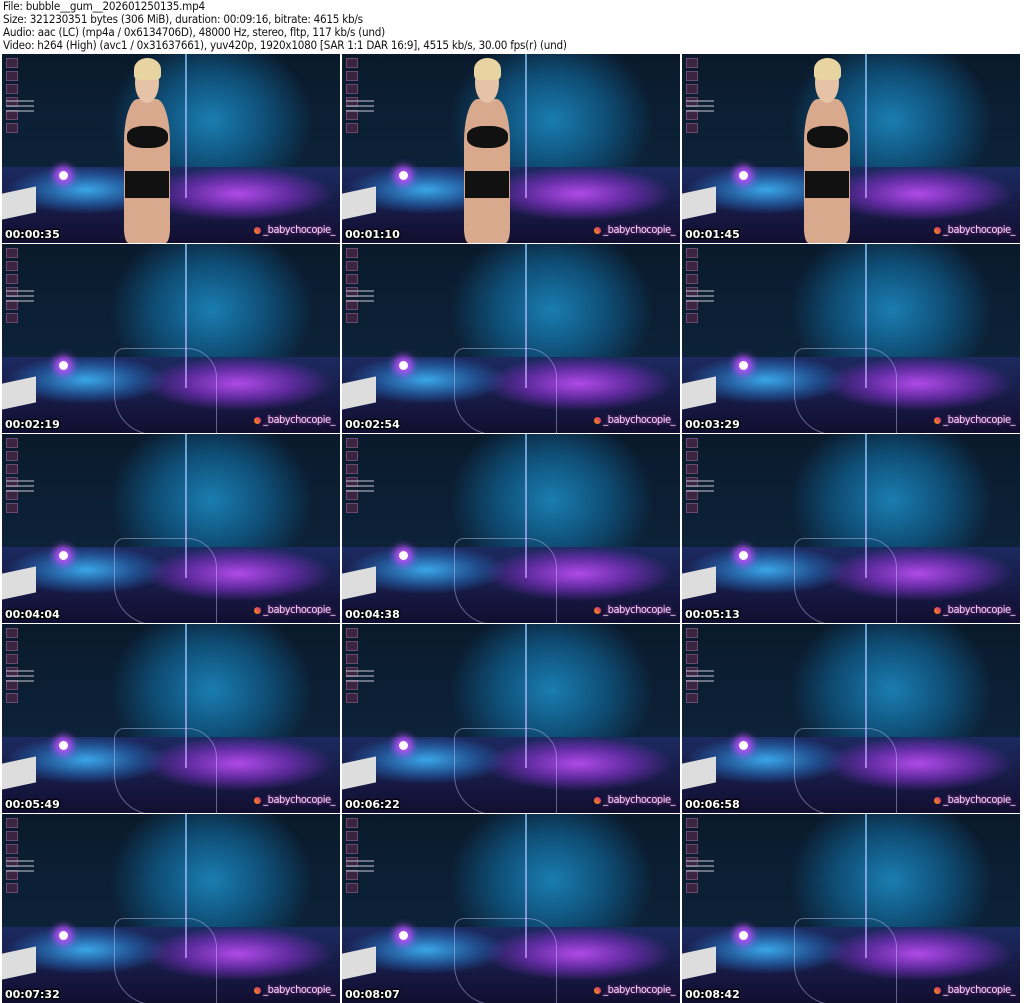 The image size is (1024, 1003). I want to click on video-thumbnail: _babychocopie_ 00:04:04, so click(171, 528).